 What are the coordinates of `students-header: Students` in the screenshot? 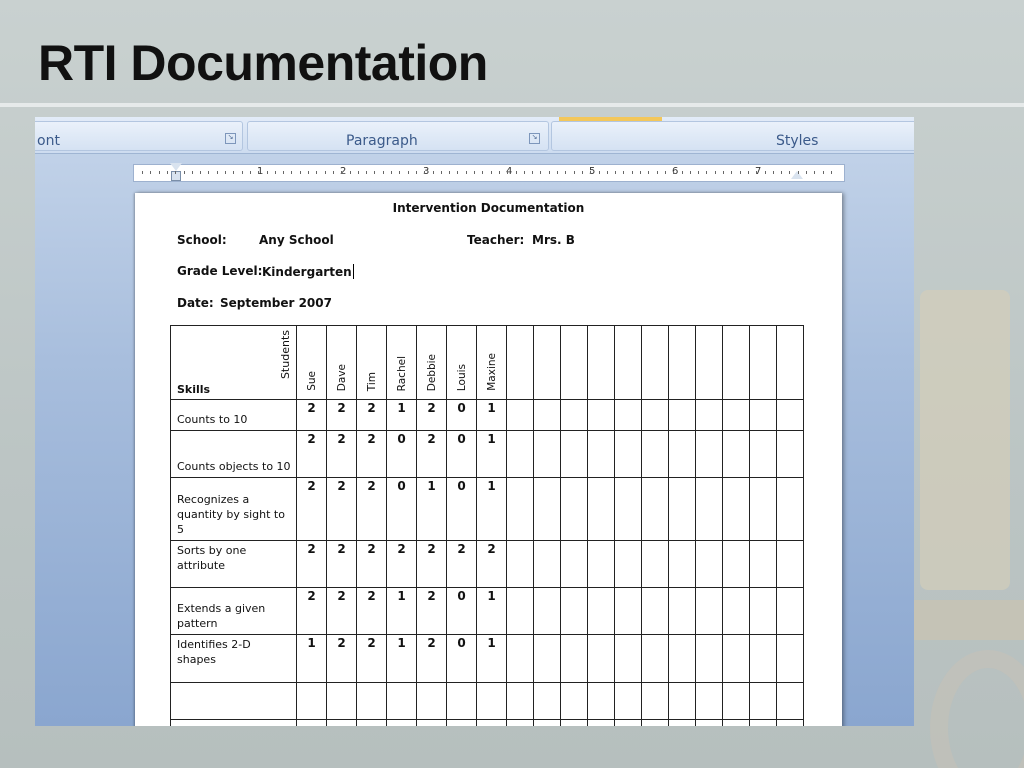 It's located at (285, 355).